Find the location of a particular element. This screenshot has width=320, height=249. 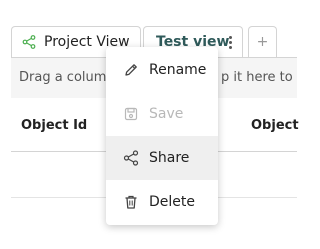

add-tab-button: + is located at coordinates (262, 41).